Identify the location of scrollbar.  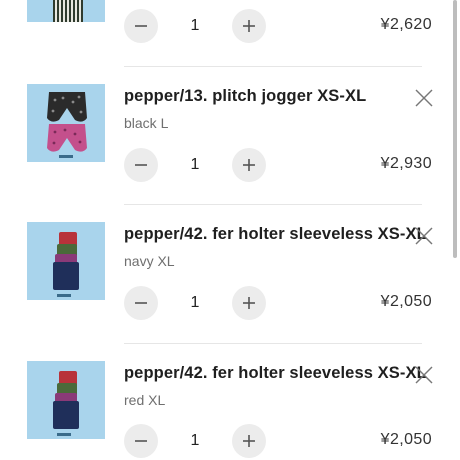
(455, 129).